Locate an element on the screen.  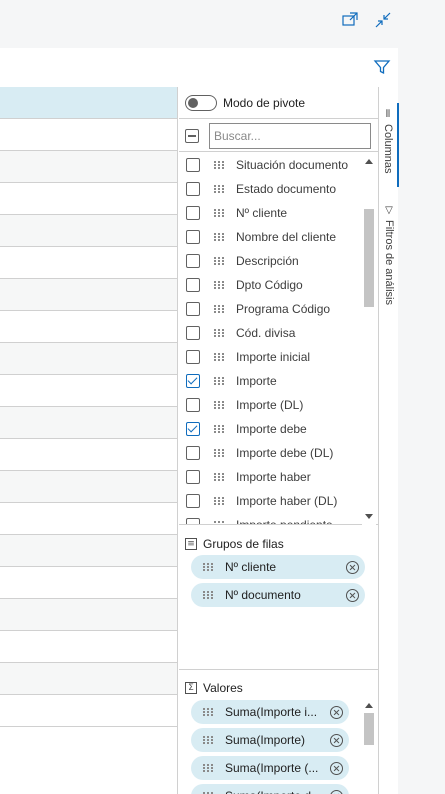
column-label: Importe haber (DL) is located at coordinates (287, 501).